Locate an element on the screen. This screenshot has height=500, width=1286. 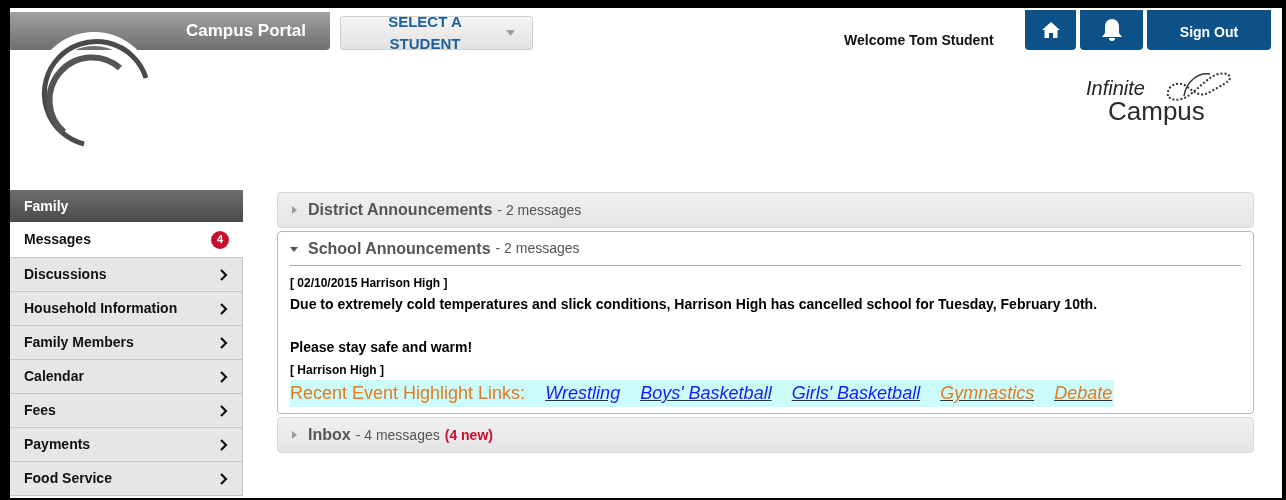
portal-title: Campus Portal is located at coordinates (246, 31).